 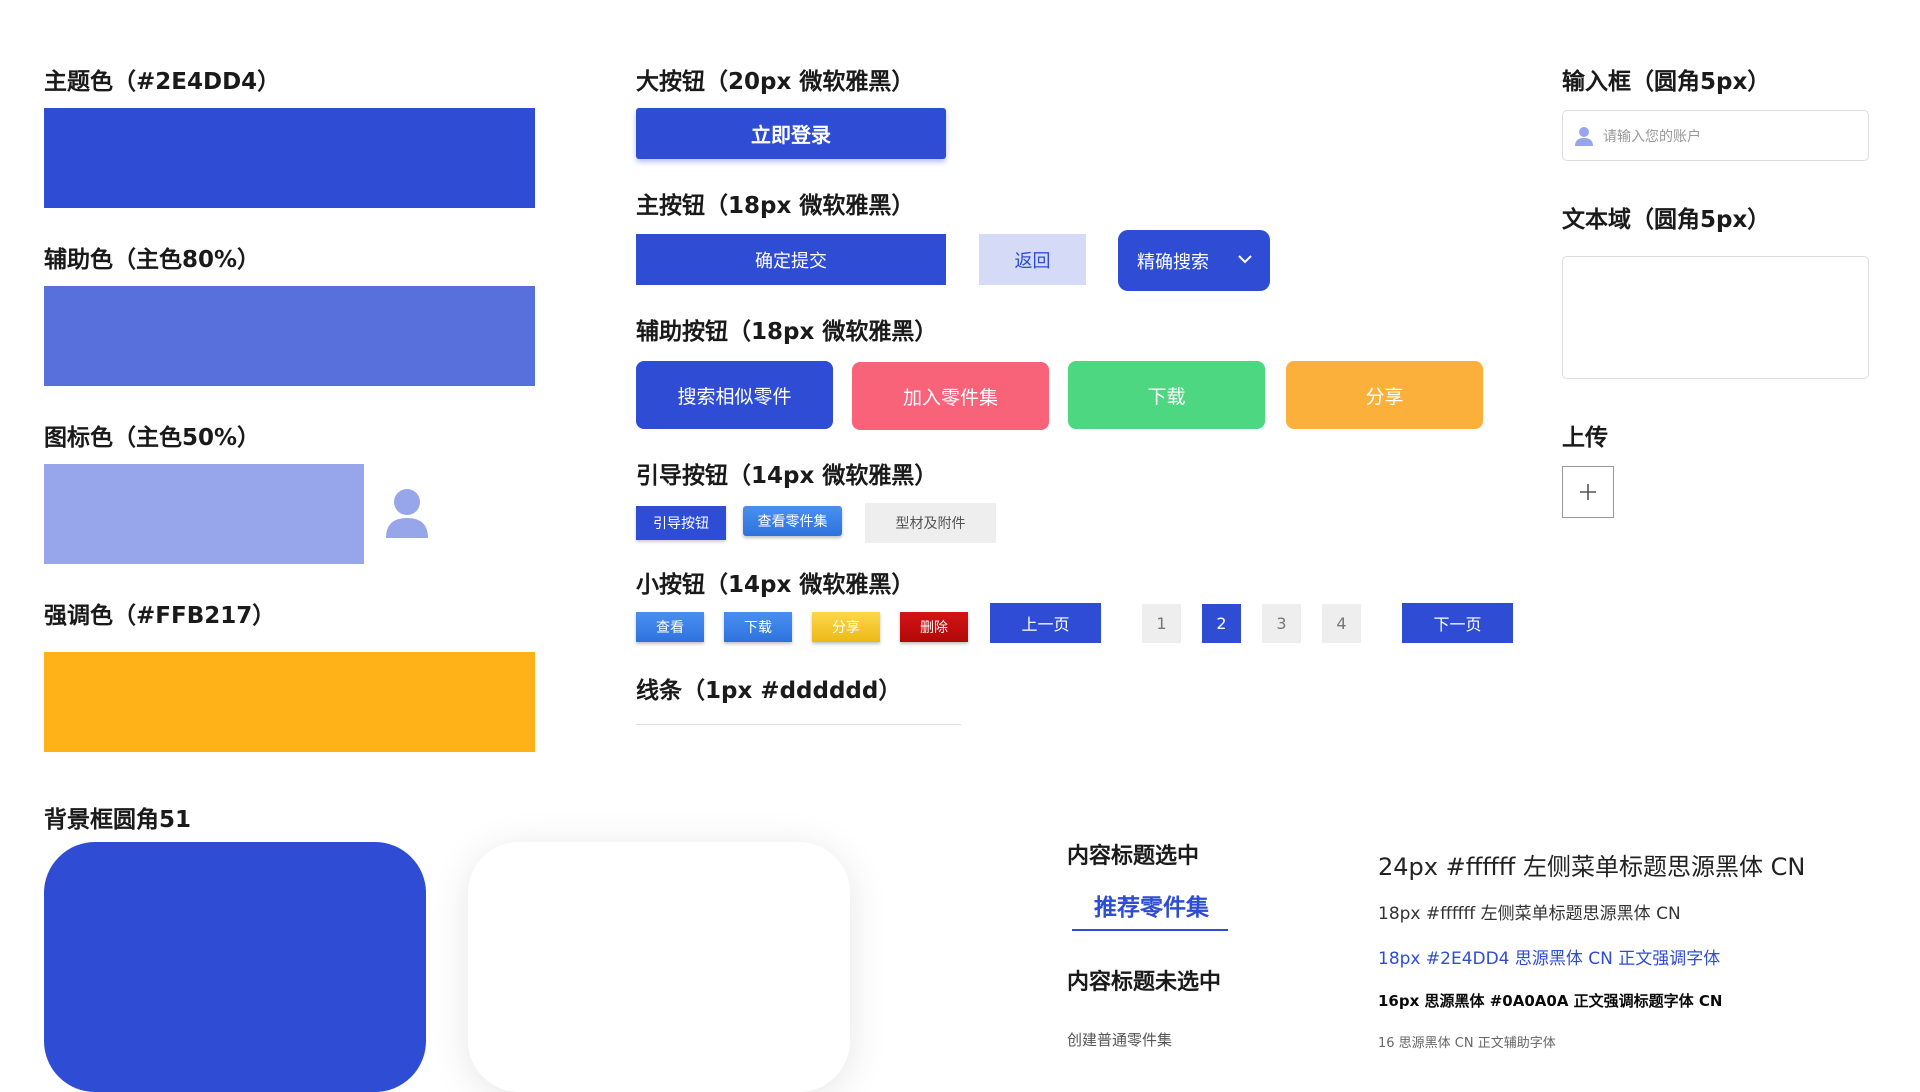 I want to click on delete-button: 删除, so click(x=934, y=627).